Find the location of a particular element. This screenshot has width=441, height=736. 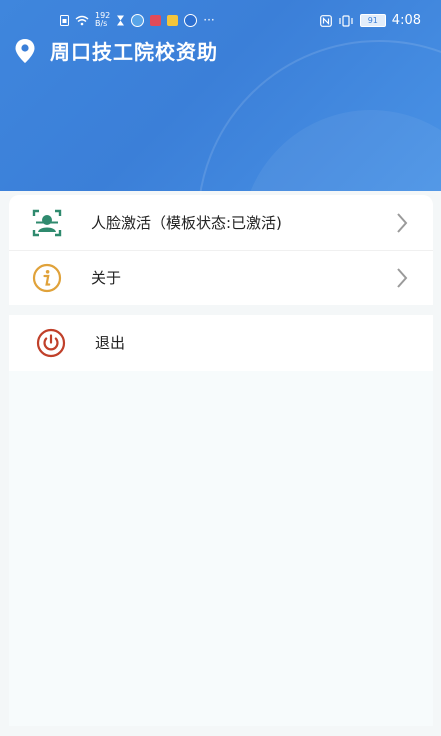

red-app-icon is located at coordinates (156, 20).